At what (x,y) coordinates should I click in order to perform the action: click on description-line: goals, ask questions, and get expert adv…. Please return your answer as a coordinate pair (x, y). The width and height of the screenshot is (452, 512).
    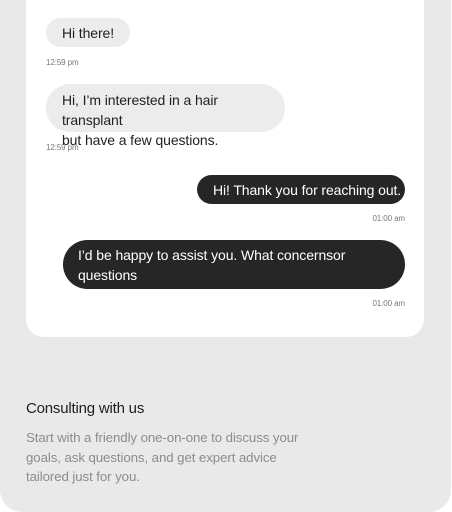
    Looking at the image, I should click on (151, 457).